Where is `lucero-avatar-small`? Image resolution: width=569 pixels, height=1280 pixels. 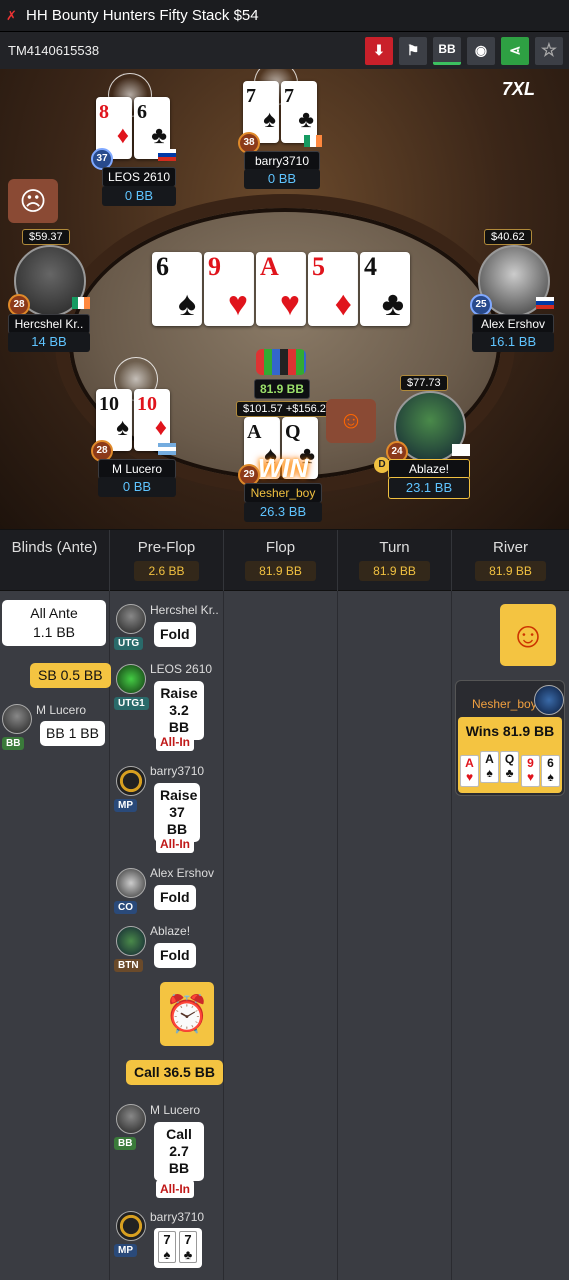
lucero-avatar-small is located at coordinates (131, 1119).